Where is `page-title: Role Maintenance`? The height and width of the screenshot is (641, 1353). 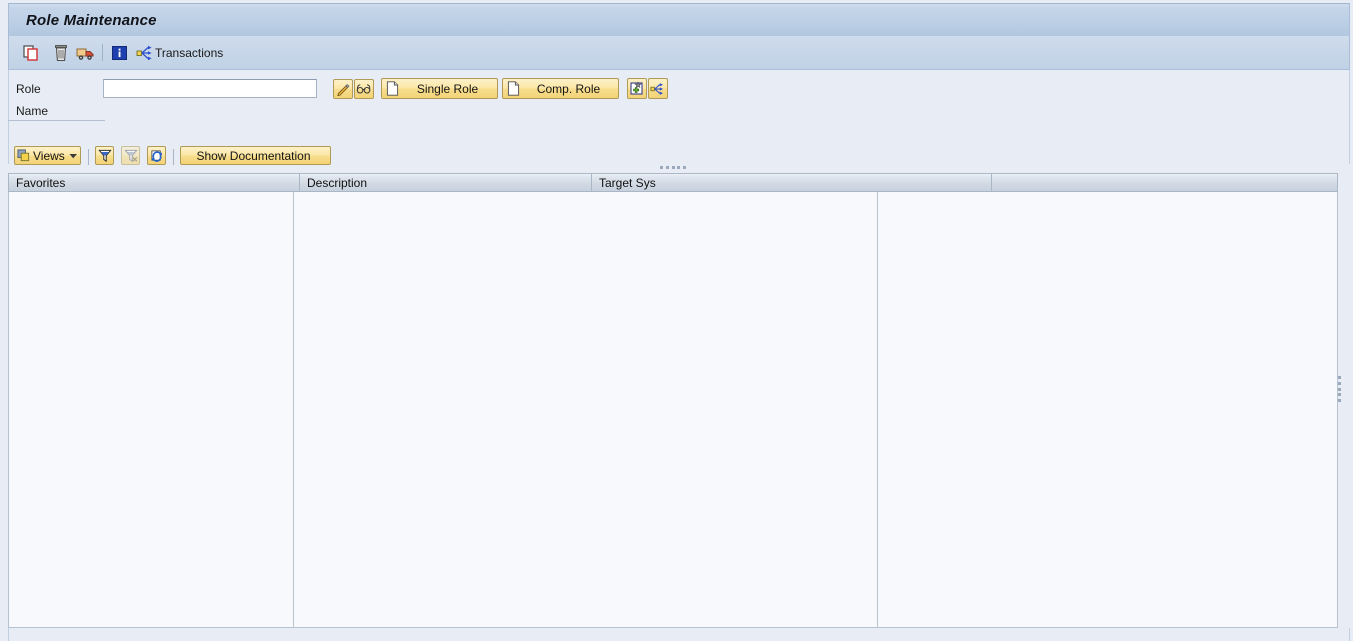
page-title: Role Maintenance is located at coordinates (91, 20).